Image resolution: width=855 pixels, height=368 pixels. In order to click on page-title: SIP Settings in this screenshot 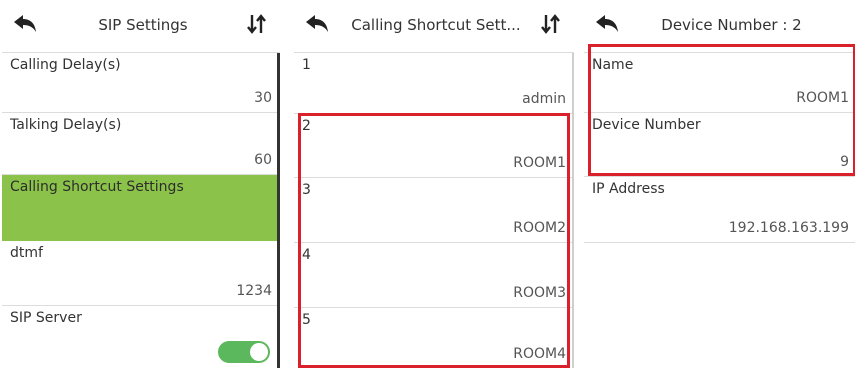, I will do `click(143, 25)`.